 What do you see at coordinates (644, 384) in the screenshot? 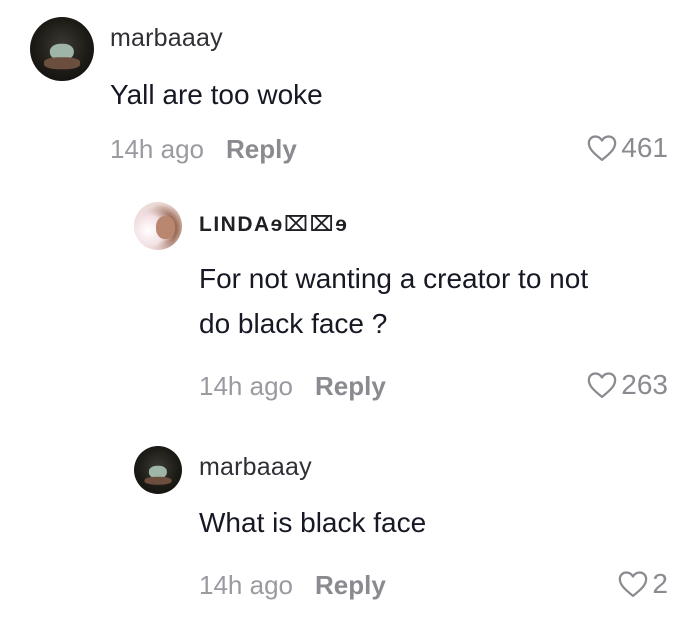
I see `like-count: 263` at bounding box center [644, 384].